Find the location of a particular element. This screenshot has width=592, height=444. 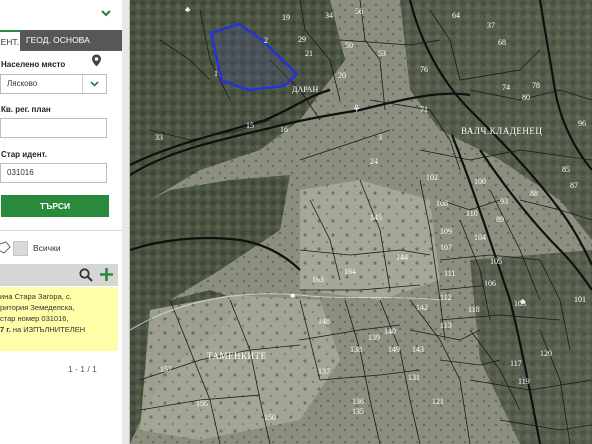

parcel-number: 107 is located at coordinates (446, 247).